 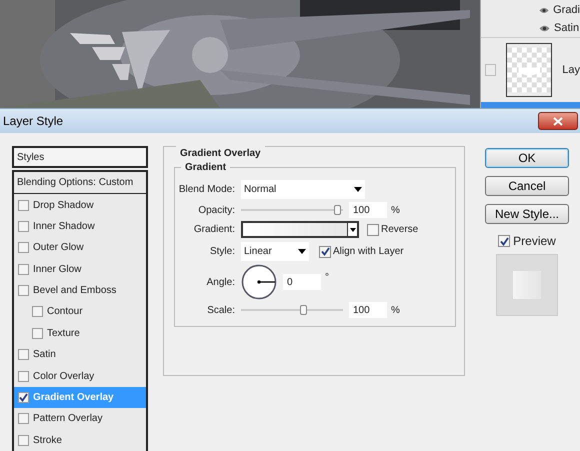 What do you see at coordinates (57, 269) in the screenshot?
I see `style-name: Inner Glow` at bounding box center [57, 269].